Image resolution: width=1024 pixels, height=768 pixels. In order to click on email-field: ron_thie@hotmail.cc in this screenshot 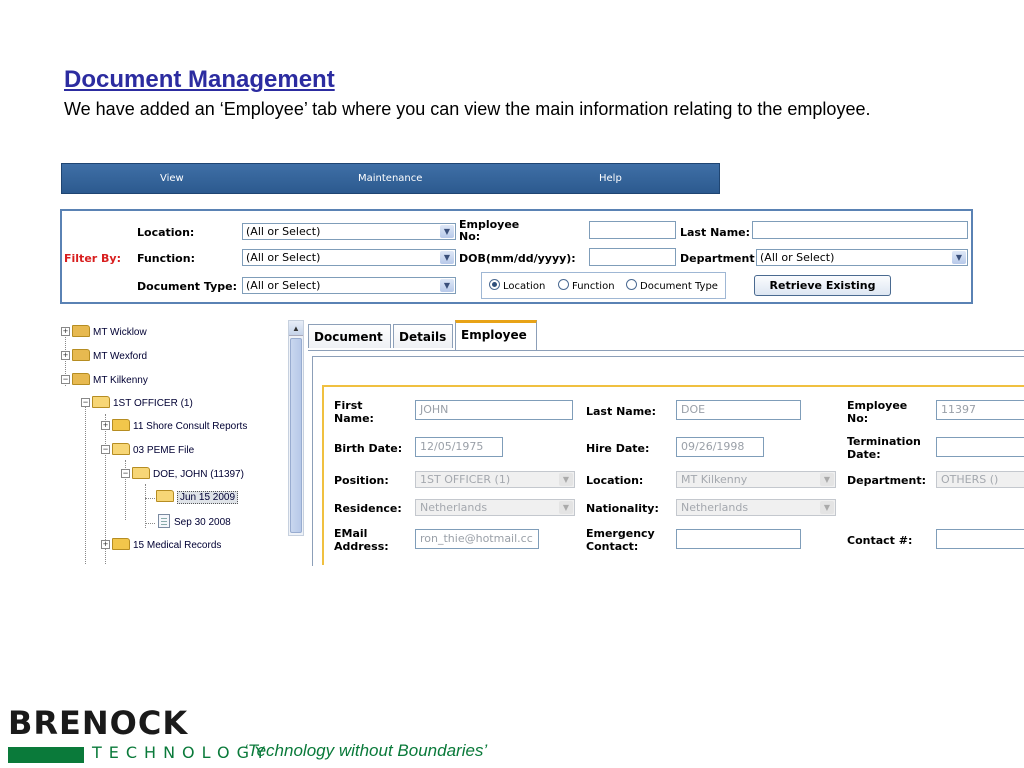, I will do `click(477, 539)`.